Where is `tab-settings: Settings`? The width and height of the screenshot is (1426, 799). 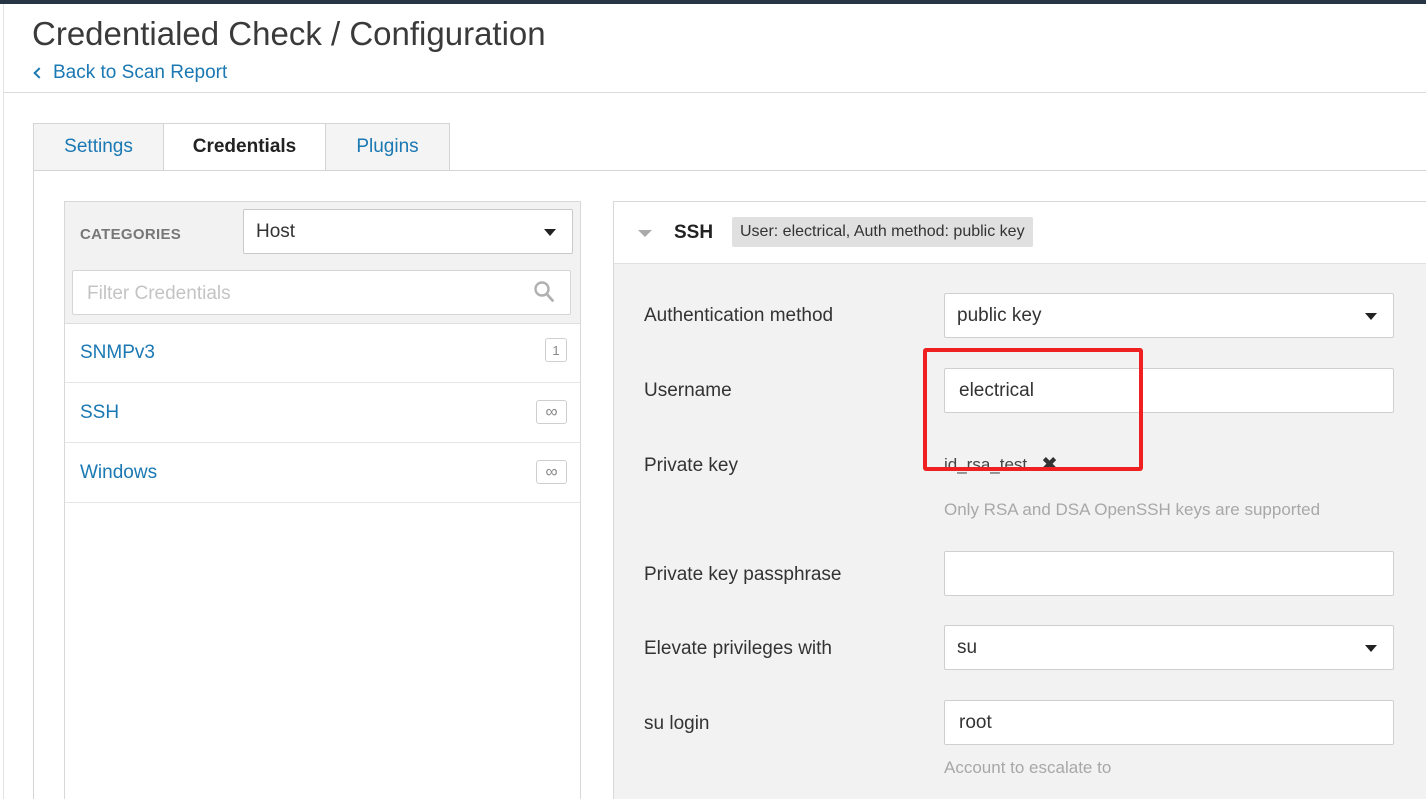
tab-settings: Settings is located at coordinates (98, 147).